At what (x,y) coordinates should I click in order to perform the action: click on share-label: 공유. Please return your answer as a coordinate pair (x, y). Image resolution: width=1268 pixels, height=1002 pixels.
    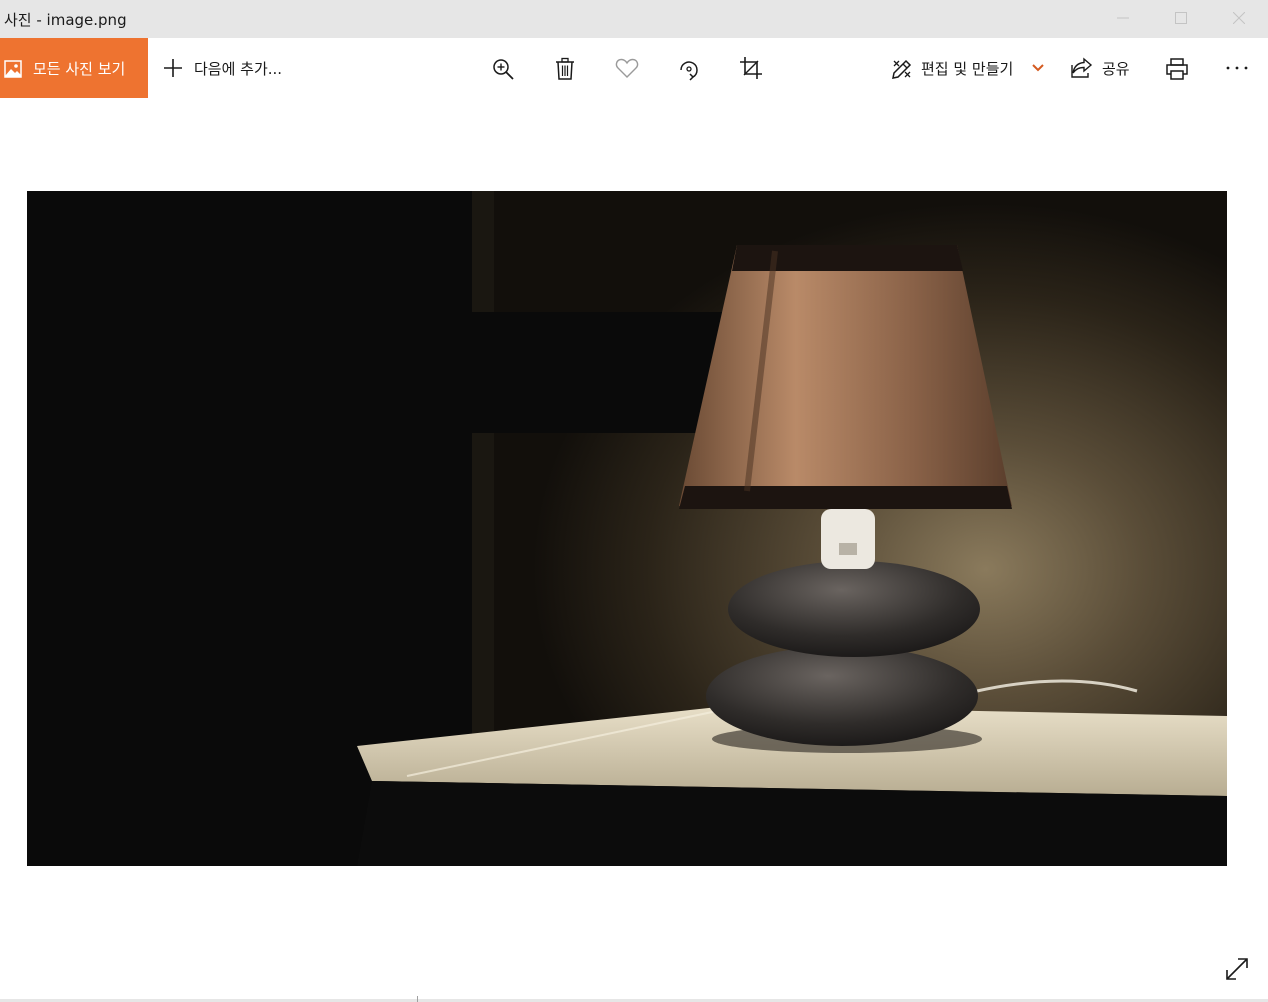
    Looking at the image, I should click on (1116, 69).